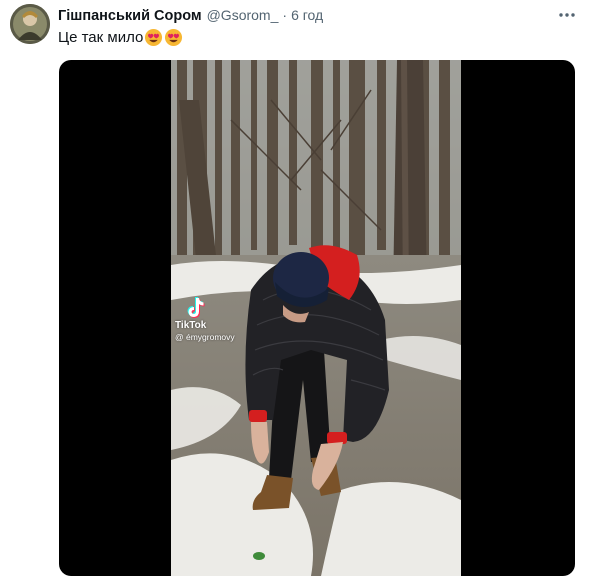 This screenshot has width=589, height=588. Describe the element at coordinates (191, 325) in the screenshot. I see `tiktok-watermark-brand: TikTok` at that location.